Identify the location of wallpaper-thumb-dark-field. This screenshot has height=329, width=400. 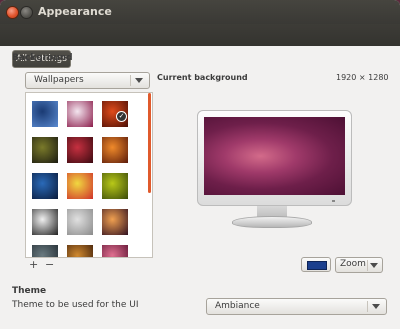
(45, 150).